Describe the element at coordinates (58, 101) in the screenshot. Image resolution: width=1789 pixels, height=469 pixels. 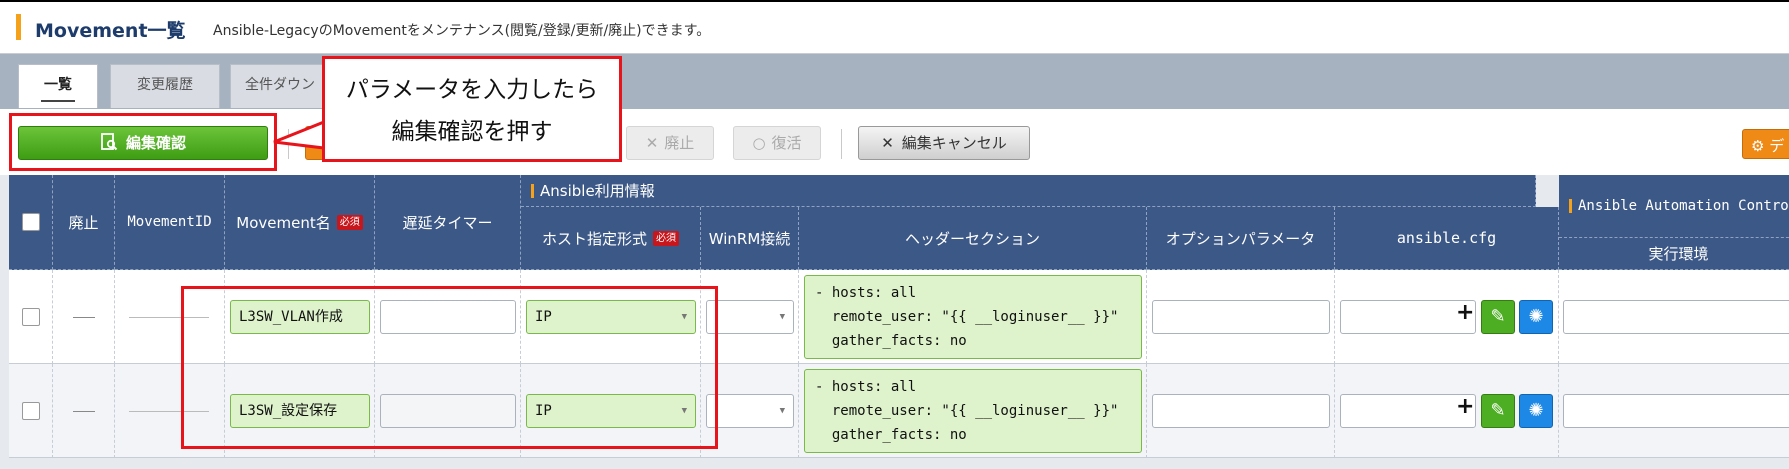
I see `tab-active-underline` at that location.